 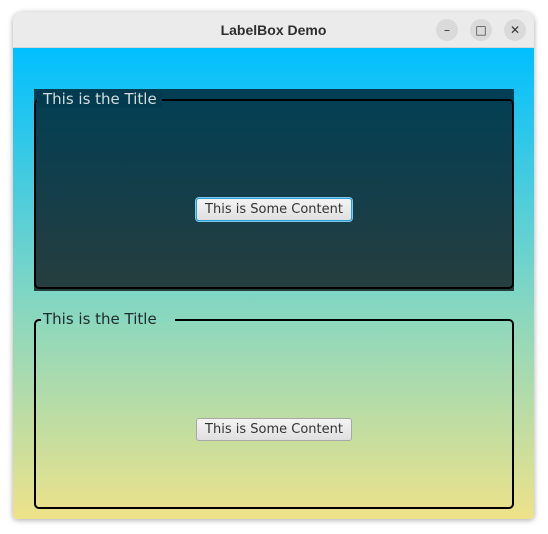 I want to click on minimize-button: –, so click(x=447, y=30).